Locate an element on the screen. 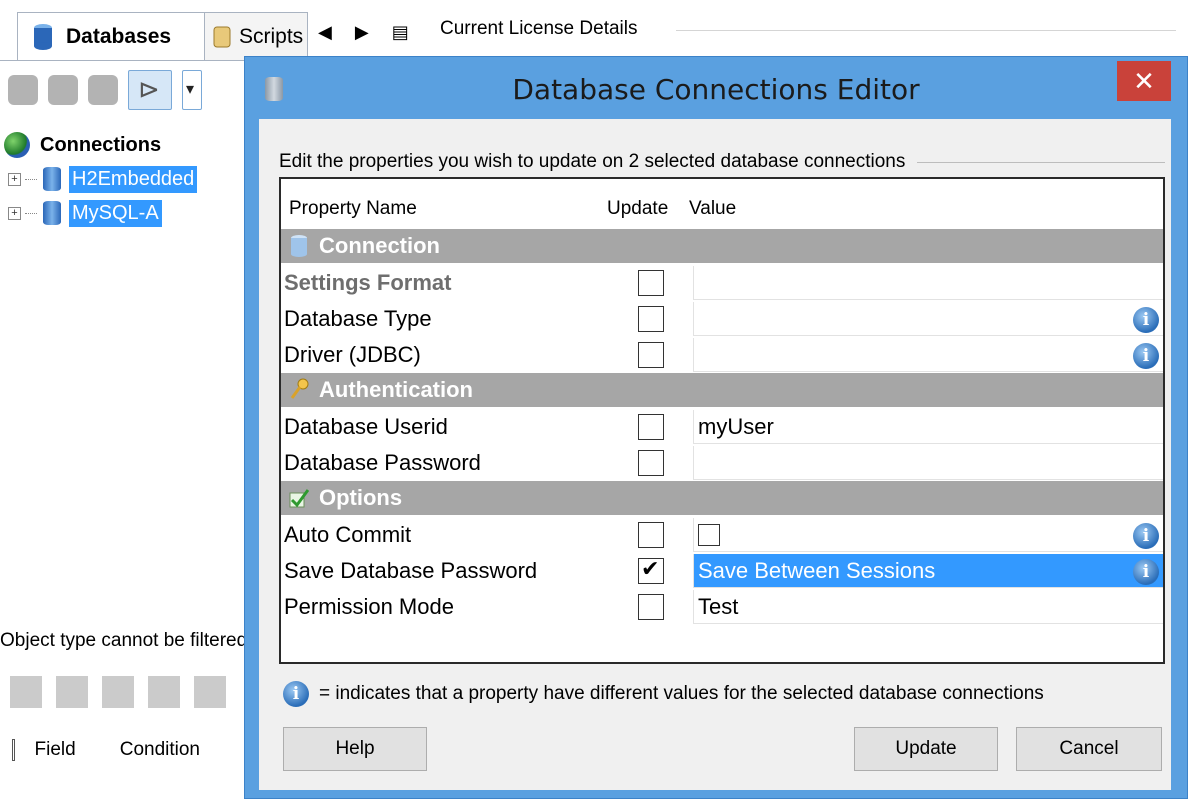 This screenshot has height=799, width=1188. property-row-database-type: Database Type i is located at coordinates (722, 319).